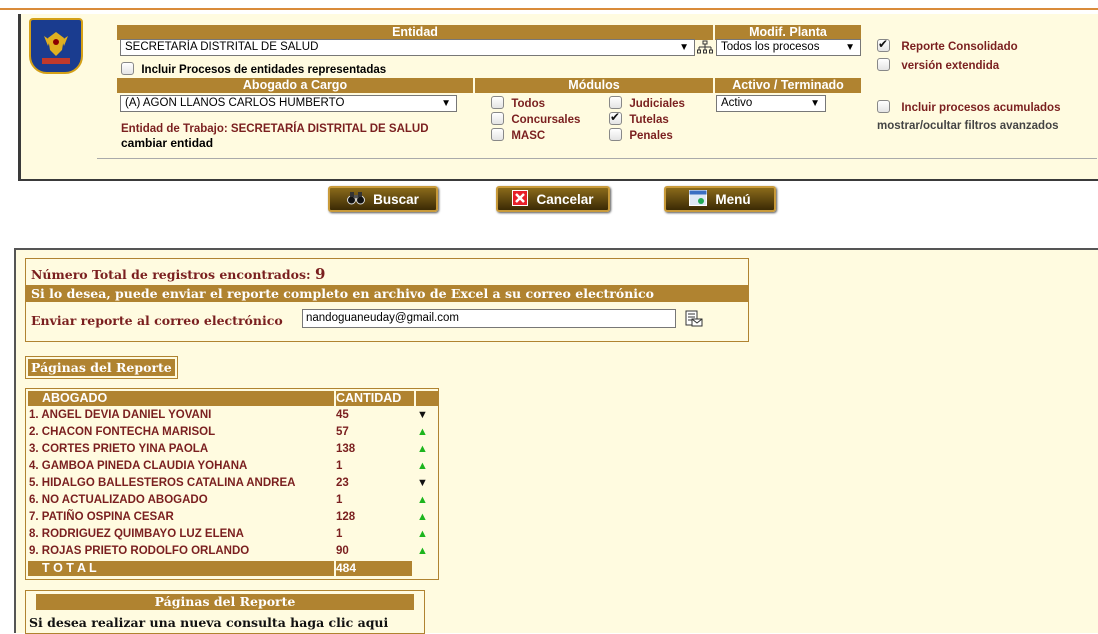 This screenshot has width=1098, height=634. Describe the element at coordinates (225, 602) in the screenshot. I see `paginas-footer-bar: Páginas del Reporte` at that location.